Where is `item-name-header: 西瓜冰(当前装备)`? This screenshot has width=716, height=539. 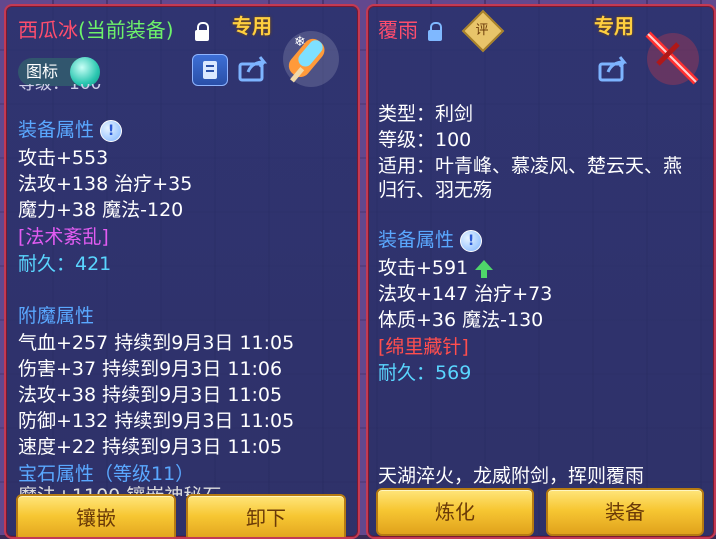
item-name-header: 西瓜冰(当前装备) is located at coordinates (96, 30).